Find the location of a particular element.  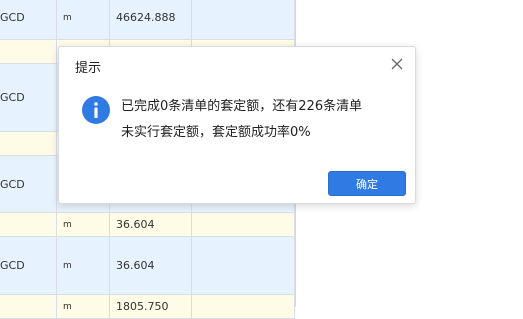

dialog-title: 提示 is located at coordinates (88, 68).